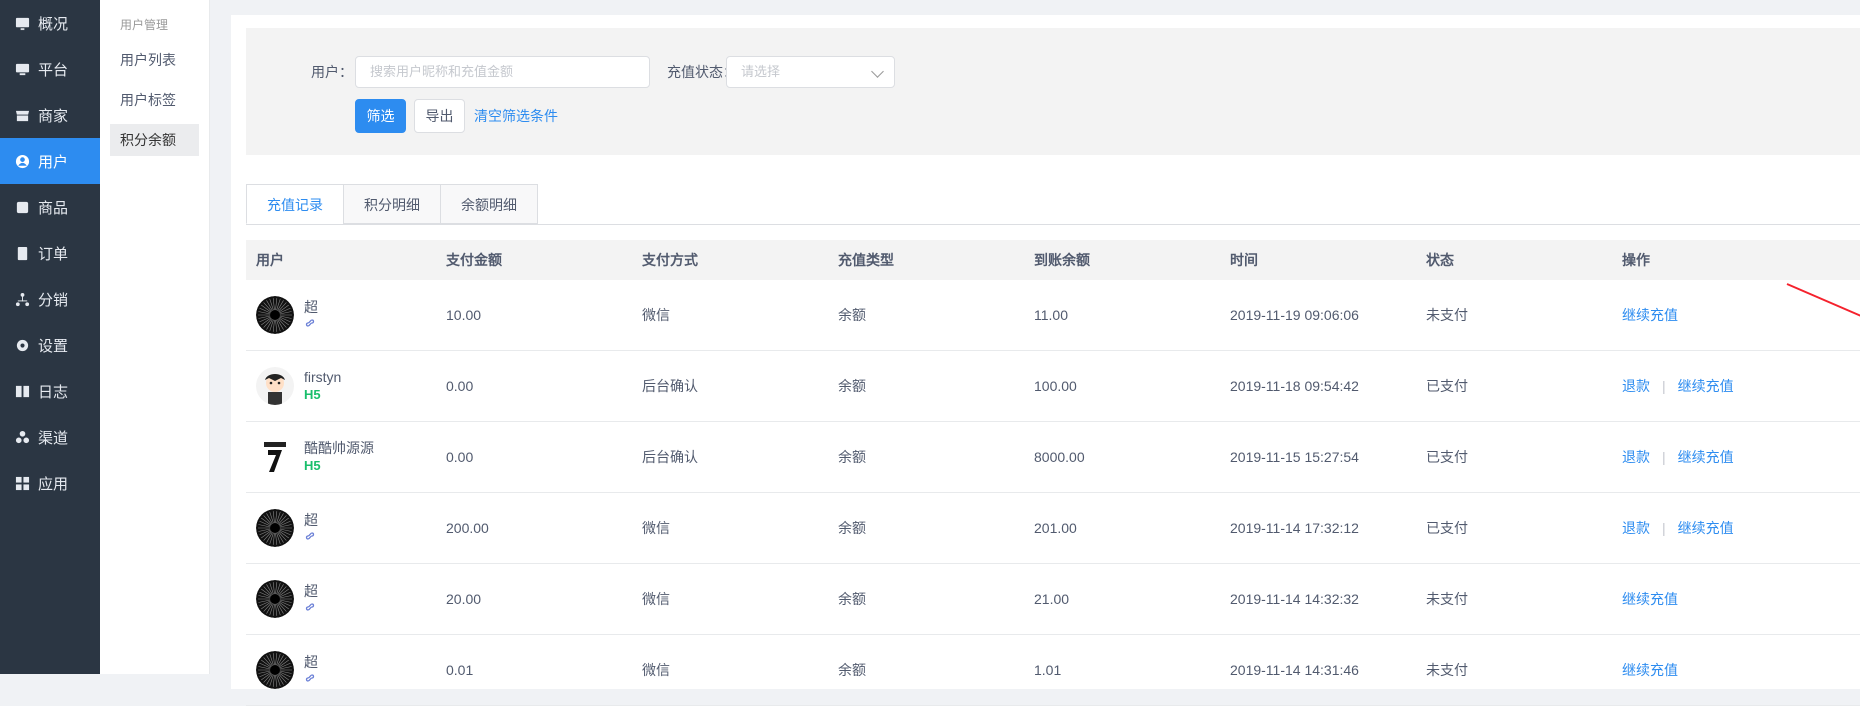 The height and width of the screenshot is (706, 1860). I want to click on nav-item-0: 概况, so click(50, 23).